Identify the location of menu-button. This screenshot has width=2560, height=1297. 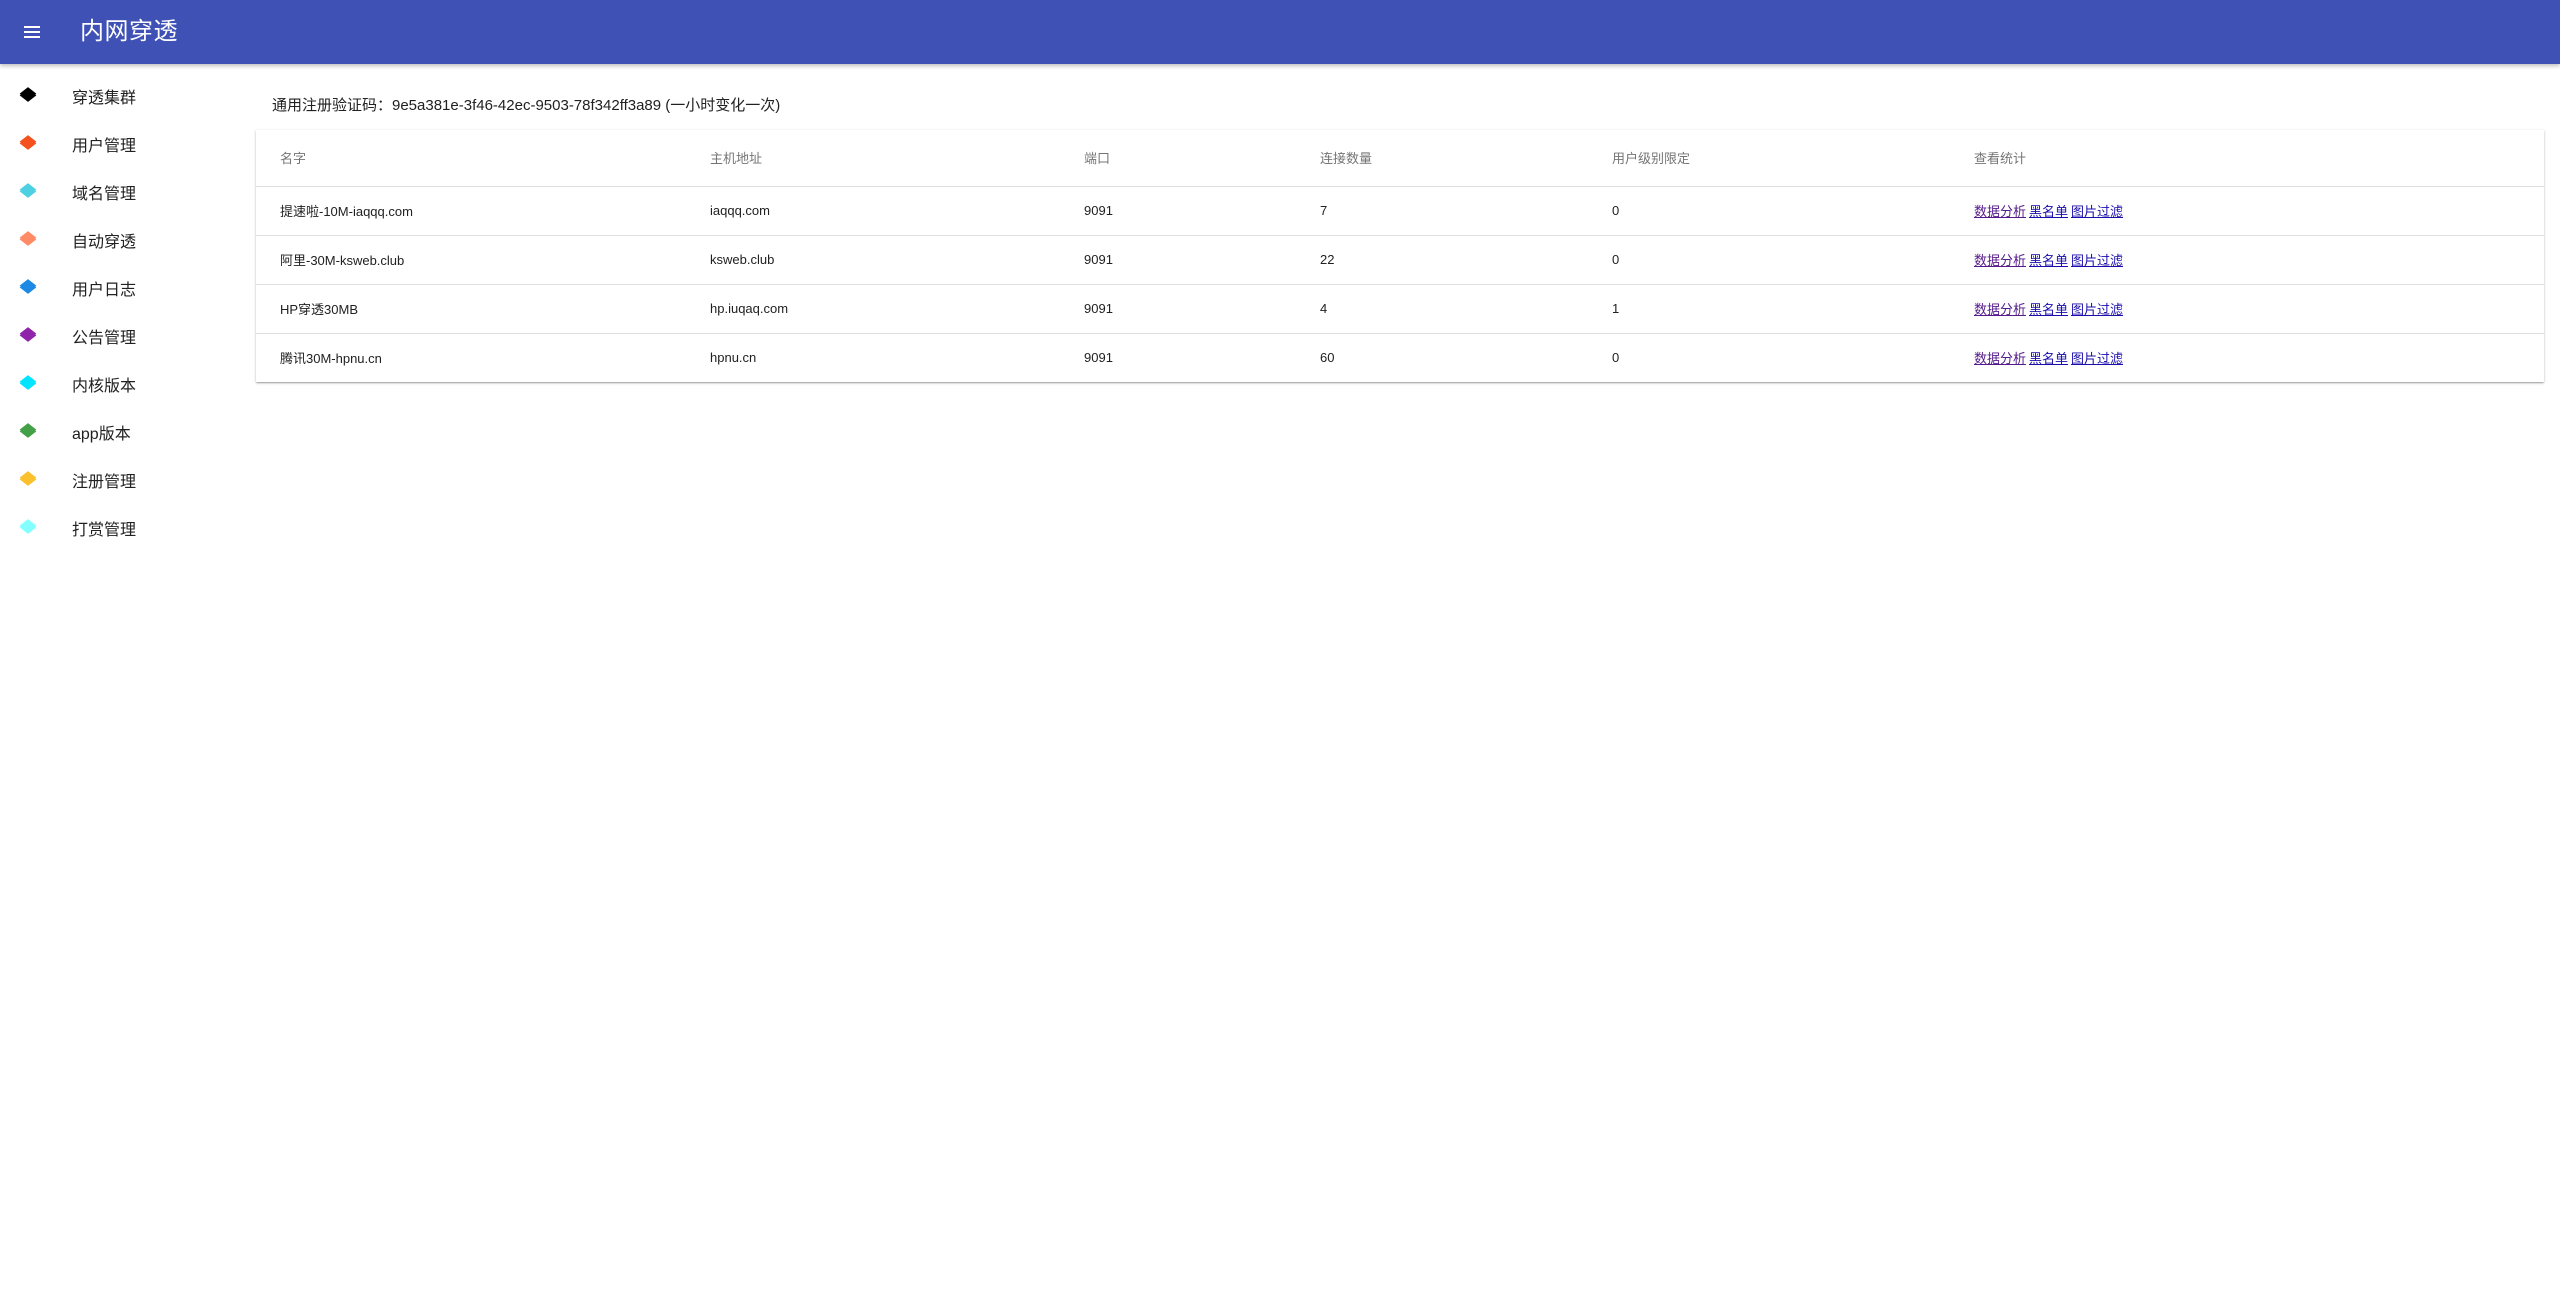
(32, 32).